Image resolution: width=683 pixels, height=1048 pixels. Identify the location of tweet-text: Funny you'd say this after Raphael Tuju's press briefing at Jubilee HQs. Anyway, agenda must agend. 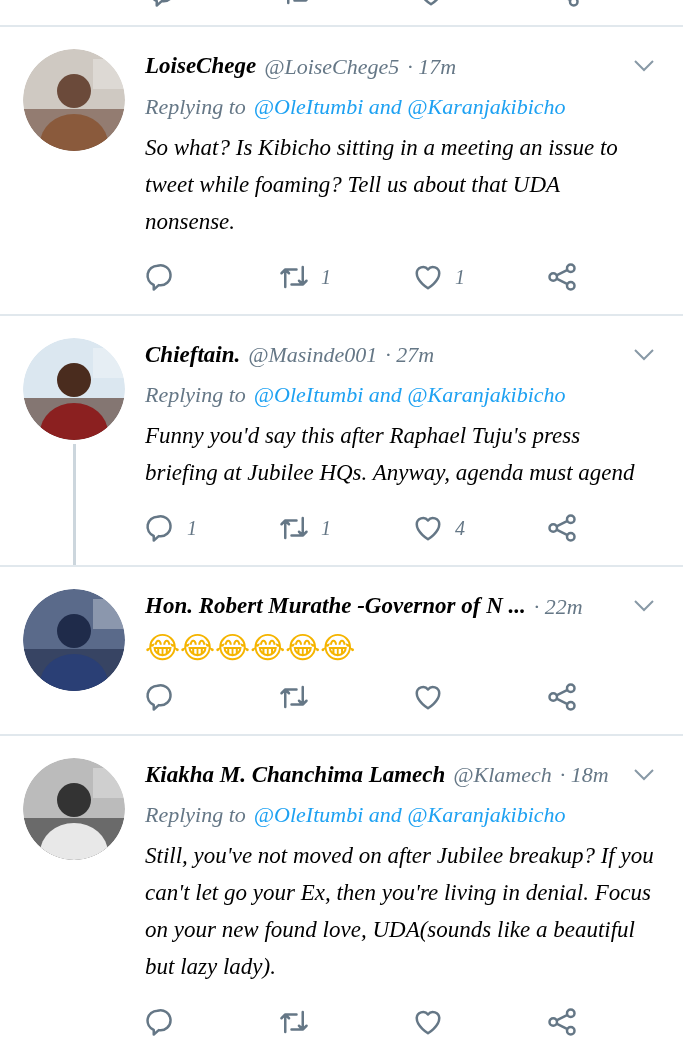
(390, 454).